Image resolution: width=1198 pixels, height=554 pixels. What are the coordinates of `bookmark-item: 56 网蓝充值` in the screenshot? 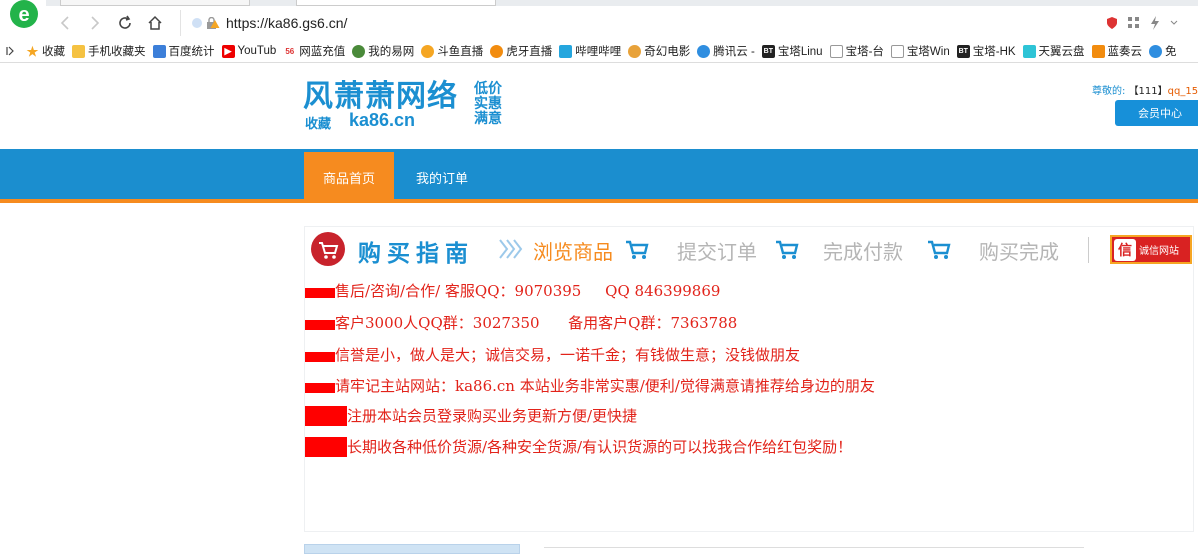 It's located at (314, 51).